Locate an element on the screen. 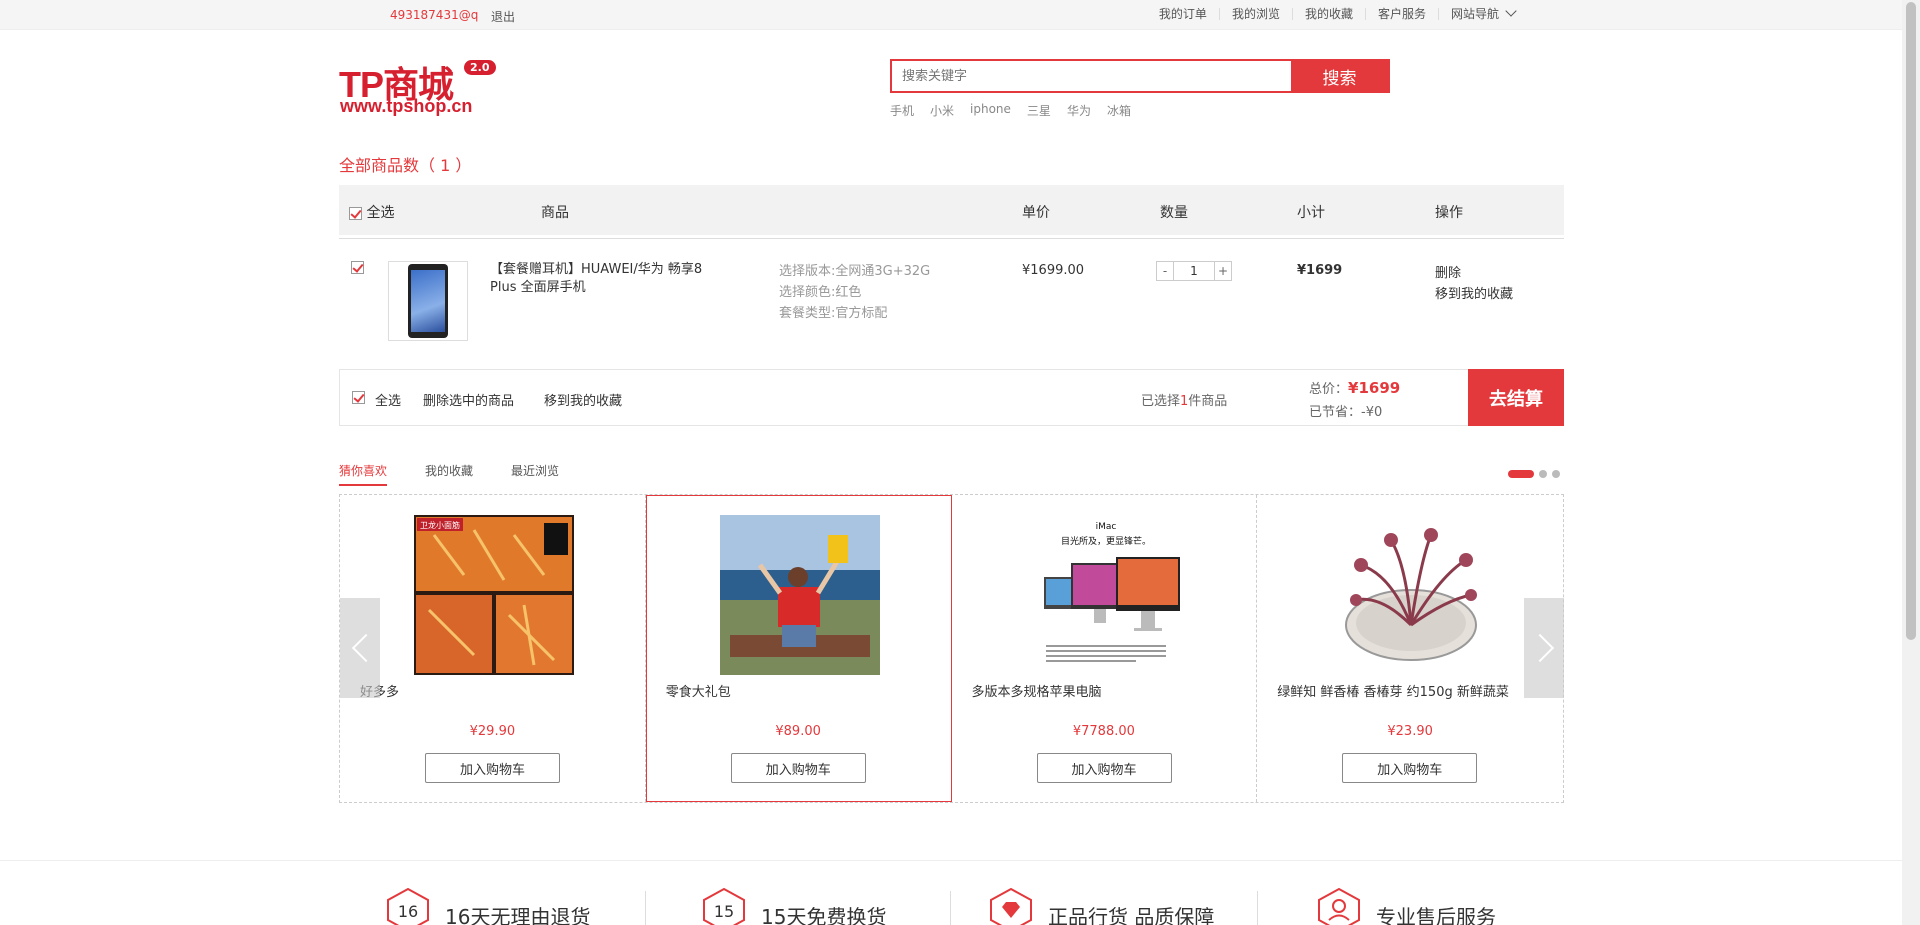 This screenshot has height=925, width=1920. product-price: ¥23.90 is located at coordinates (1410, 731).